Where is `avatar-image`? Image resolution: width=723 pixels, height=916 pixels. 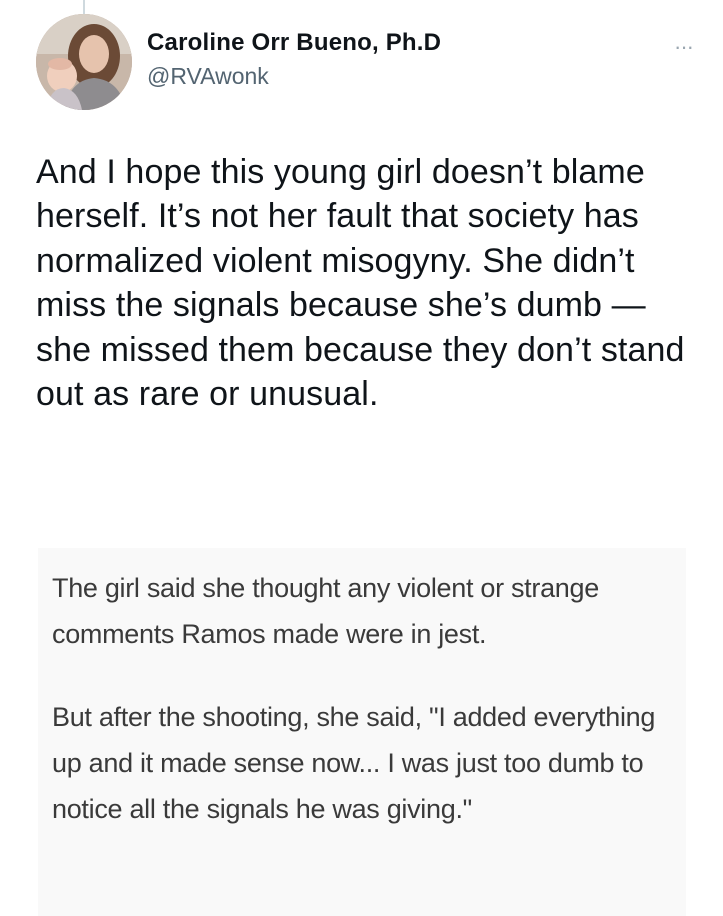
avatar-image is located at coordinates (84, 62).